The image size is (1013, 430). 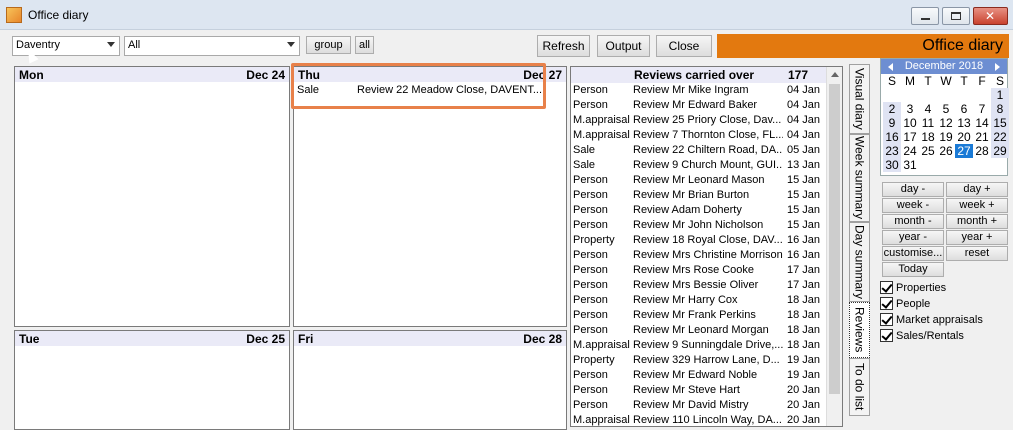 I want to click on calendar-day: 7, so click(x=982, y=109).